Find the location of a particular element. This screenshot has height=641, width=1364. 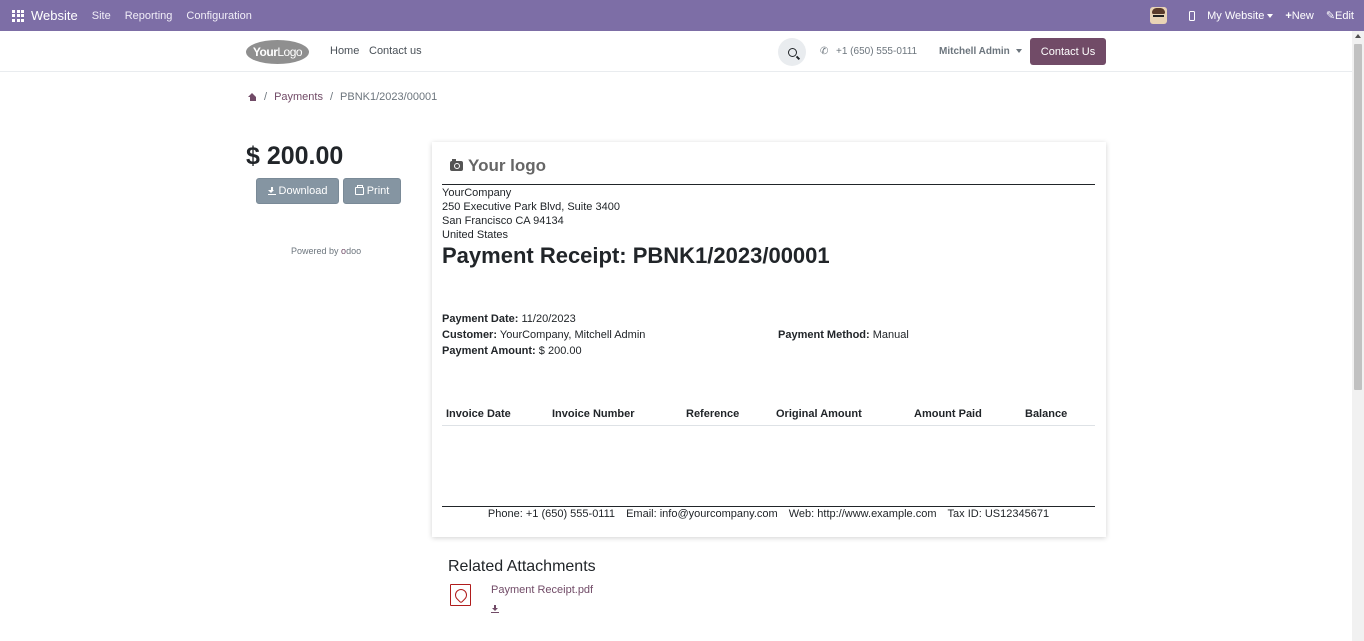

document-logo: Your logo is located at coordinates (498, 166).